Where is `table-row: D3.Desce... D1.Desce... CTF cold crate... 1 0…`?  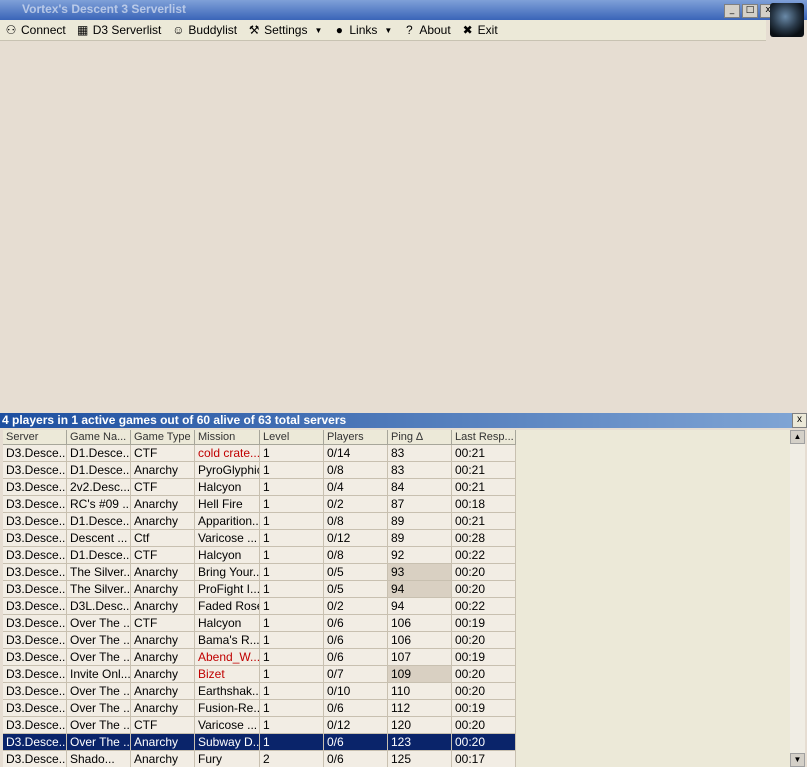 table-row: D3.Desce... D1.Desce... CTF cold crate... 1 0… is located at coordinates (259, 453).